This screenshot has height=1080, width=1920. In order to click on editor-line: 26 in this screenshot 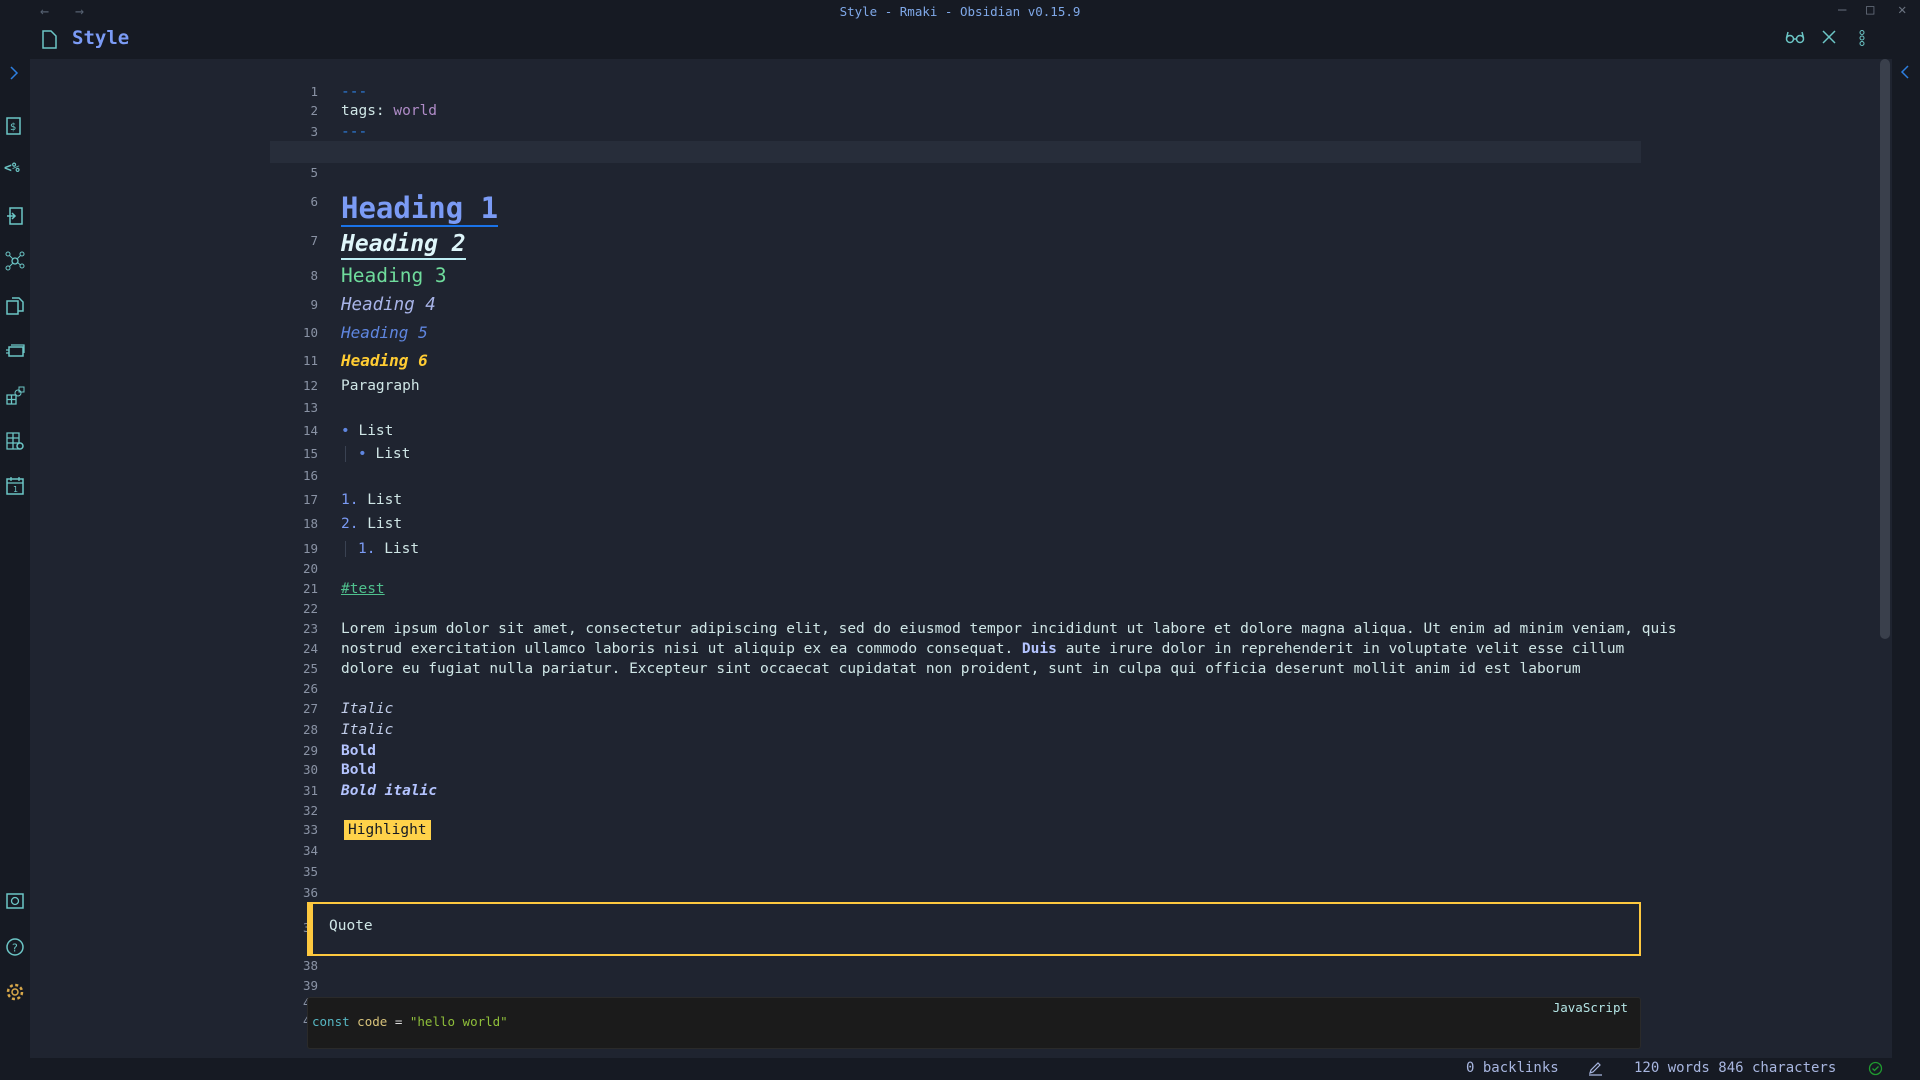, I will do `click(961, 689)`.